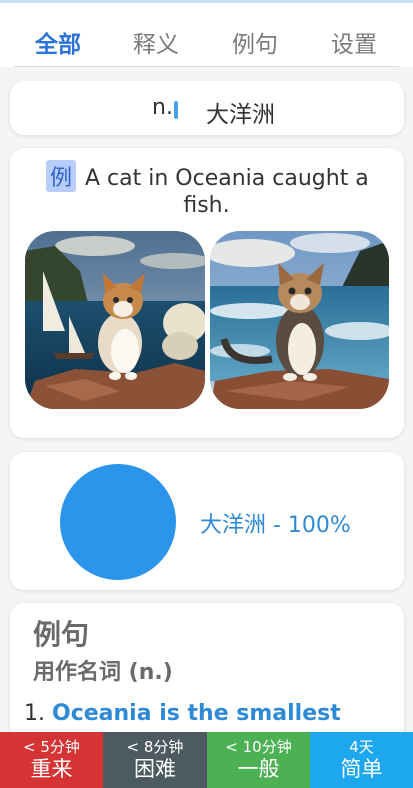 The image size is (413, 788). What do you see at coordinates (240, 115) in the screenshot?
I see `definition-text: 大洋洲` at bounding box center [240, 115].